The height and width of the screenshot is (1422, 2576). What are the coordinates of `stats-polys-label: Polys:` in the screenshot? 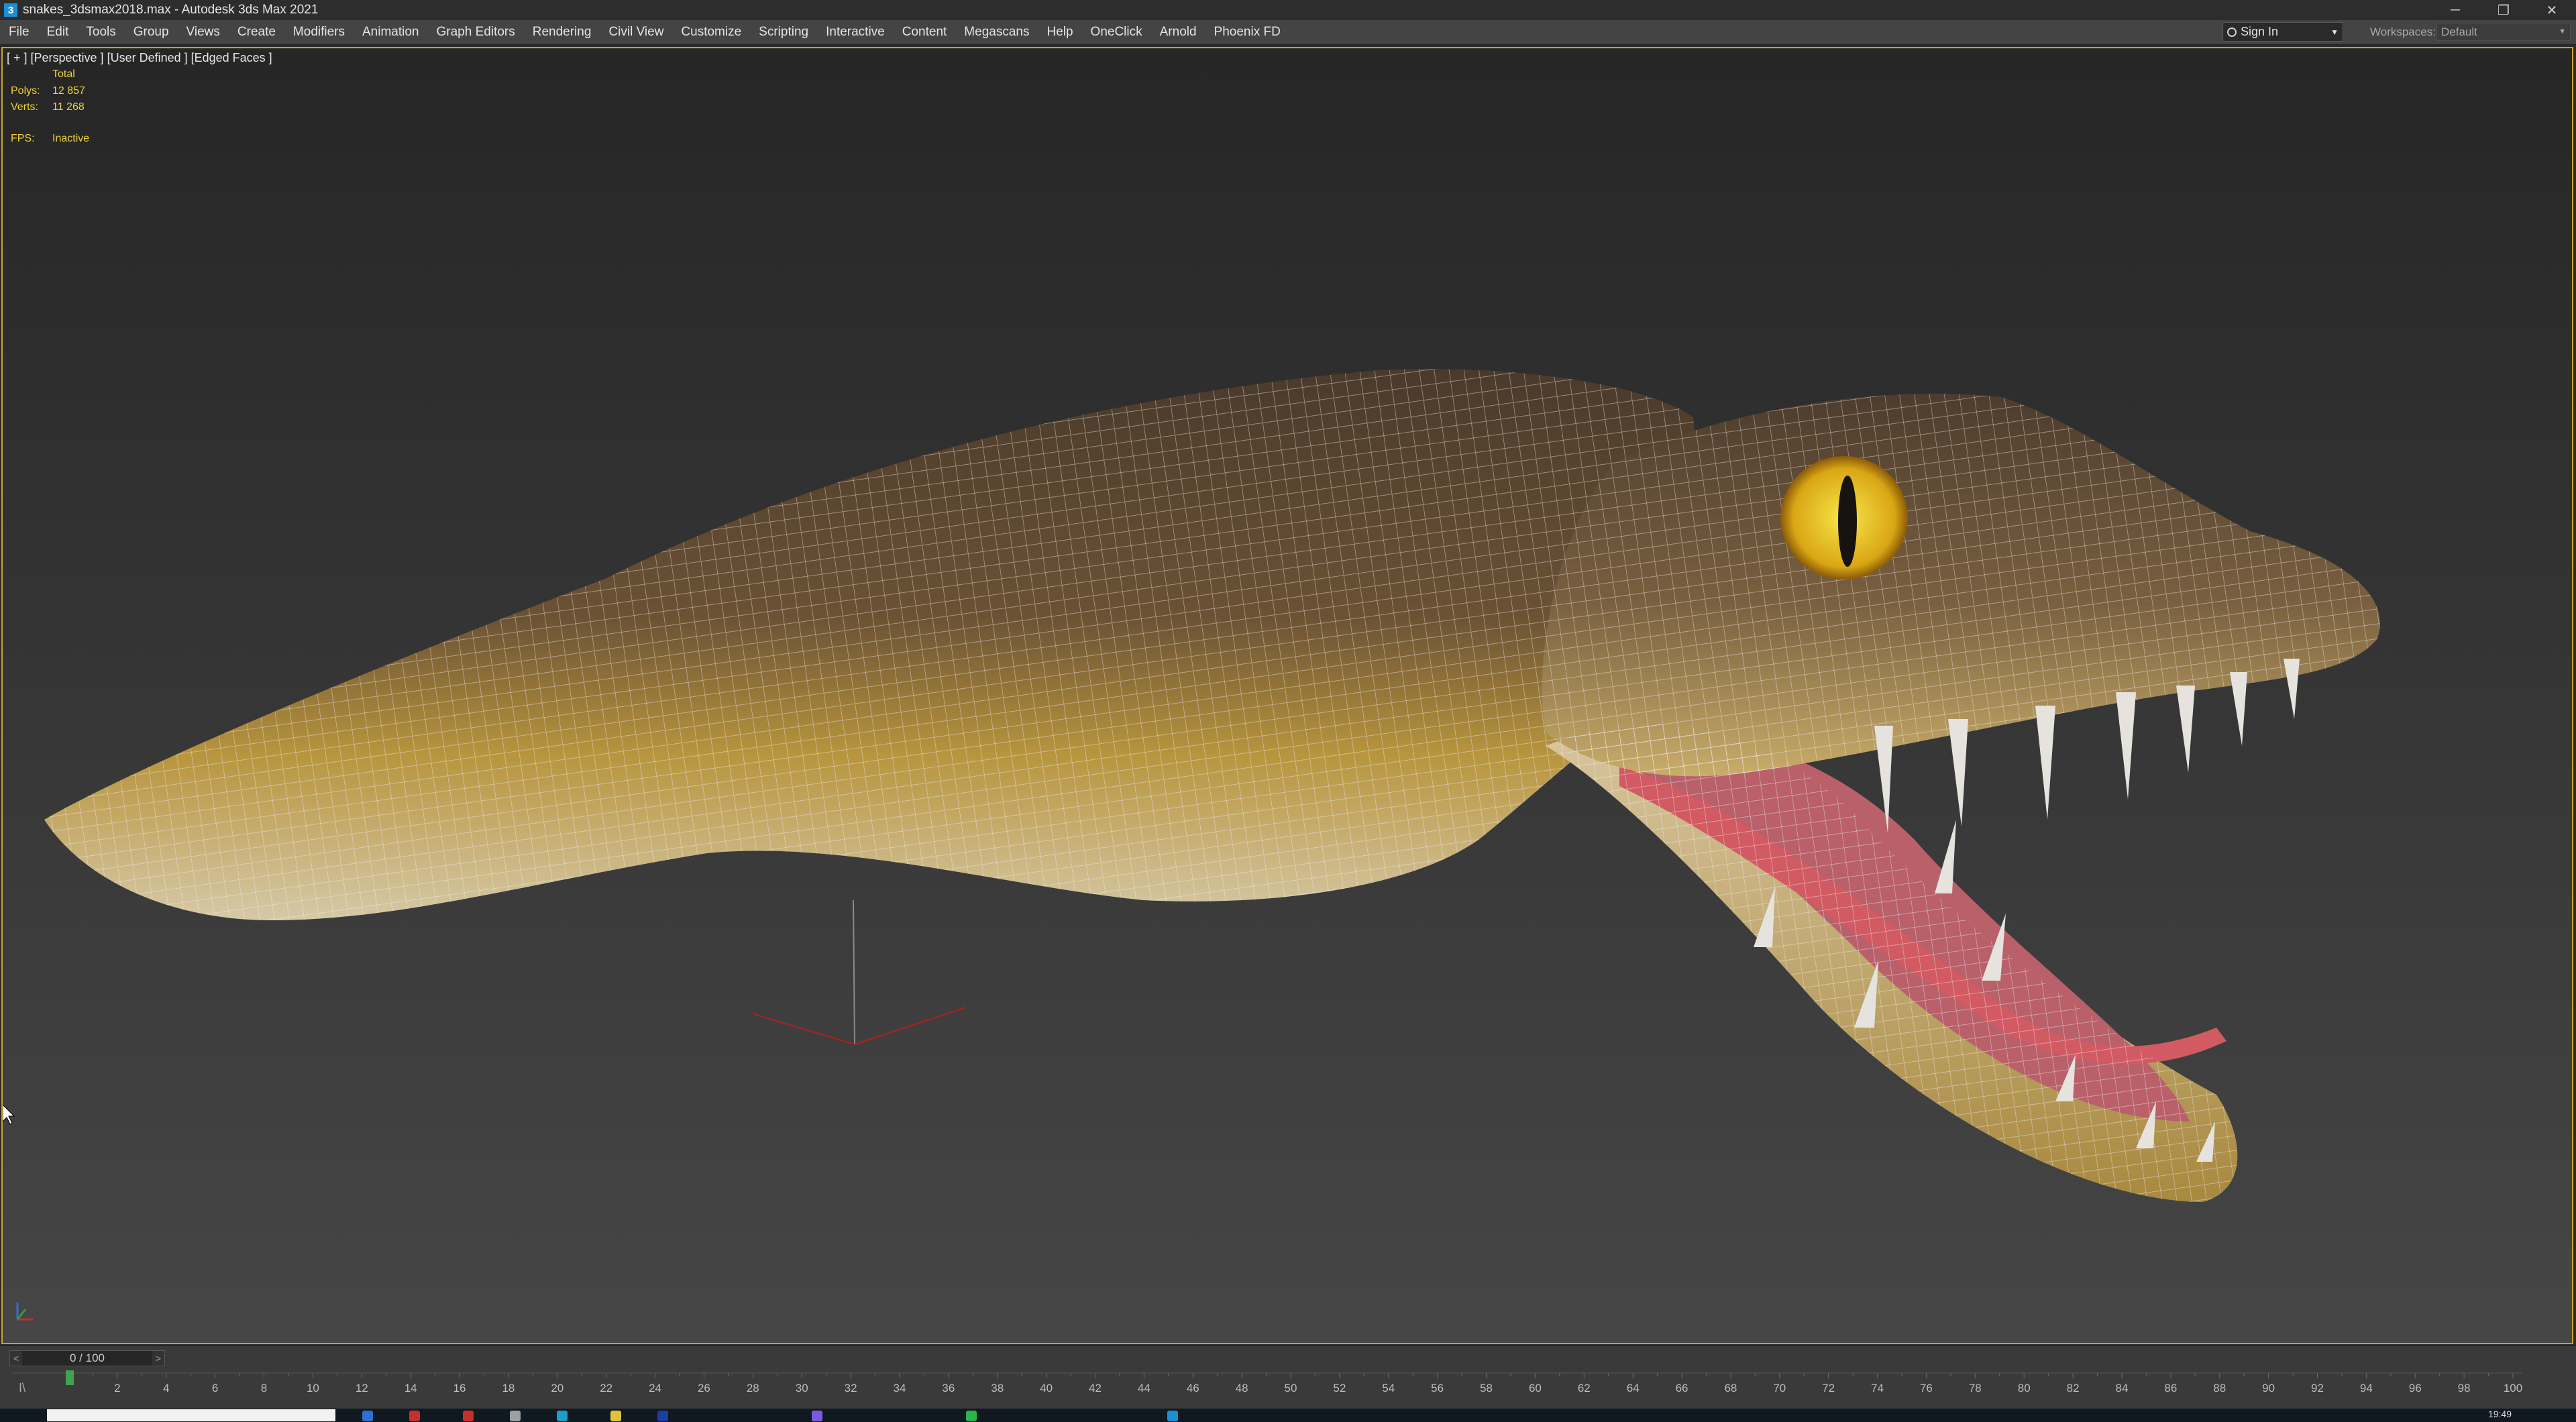 It's located at (25, 91).